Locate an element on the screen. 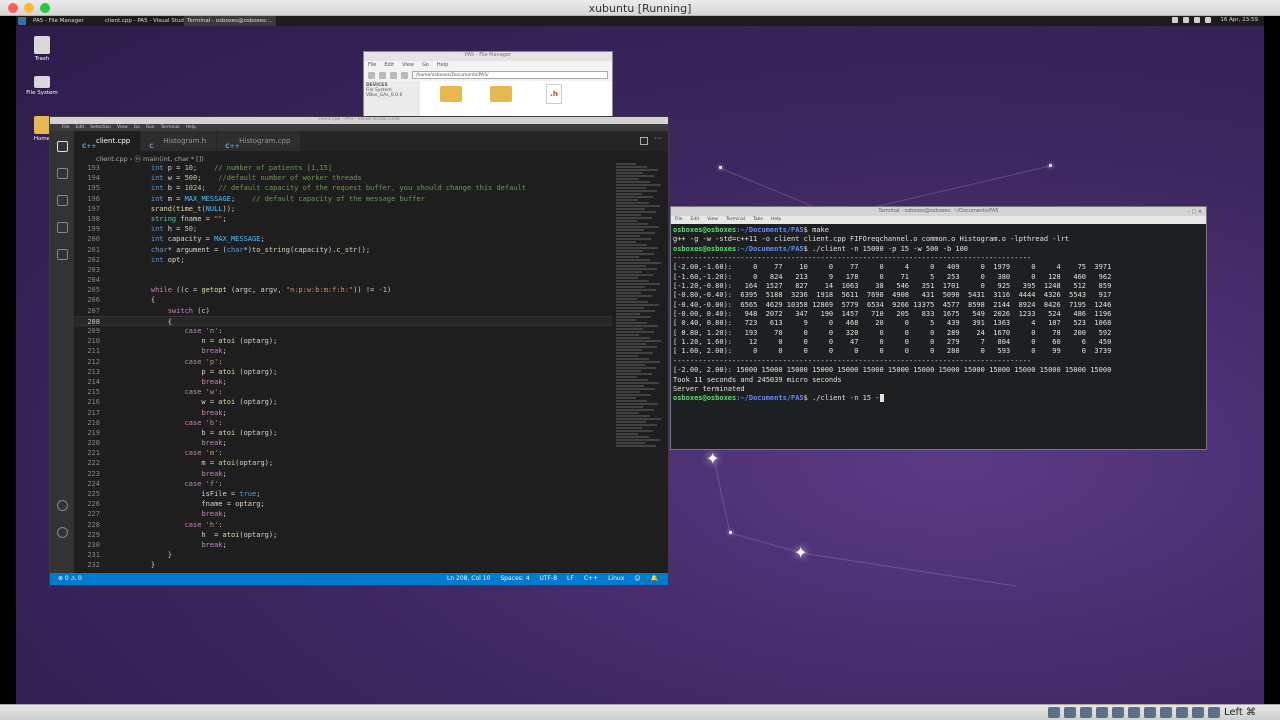 This screenshot has width=1280, height=720. task-file-manager: PA5 - File Manager is located at coordinates (58, 21).